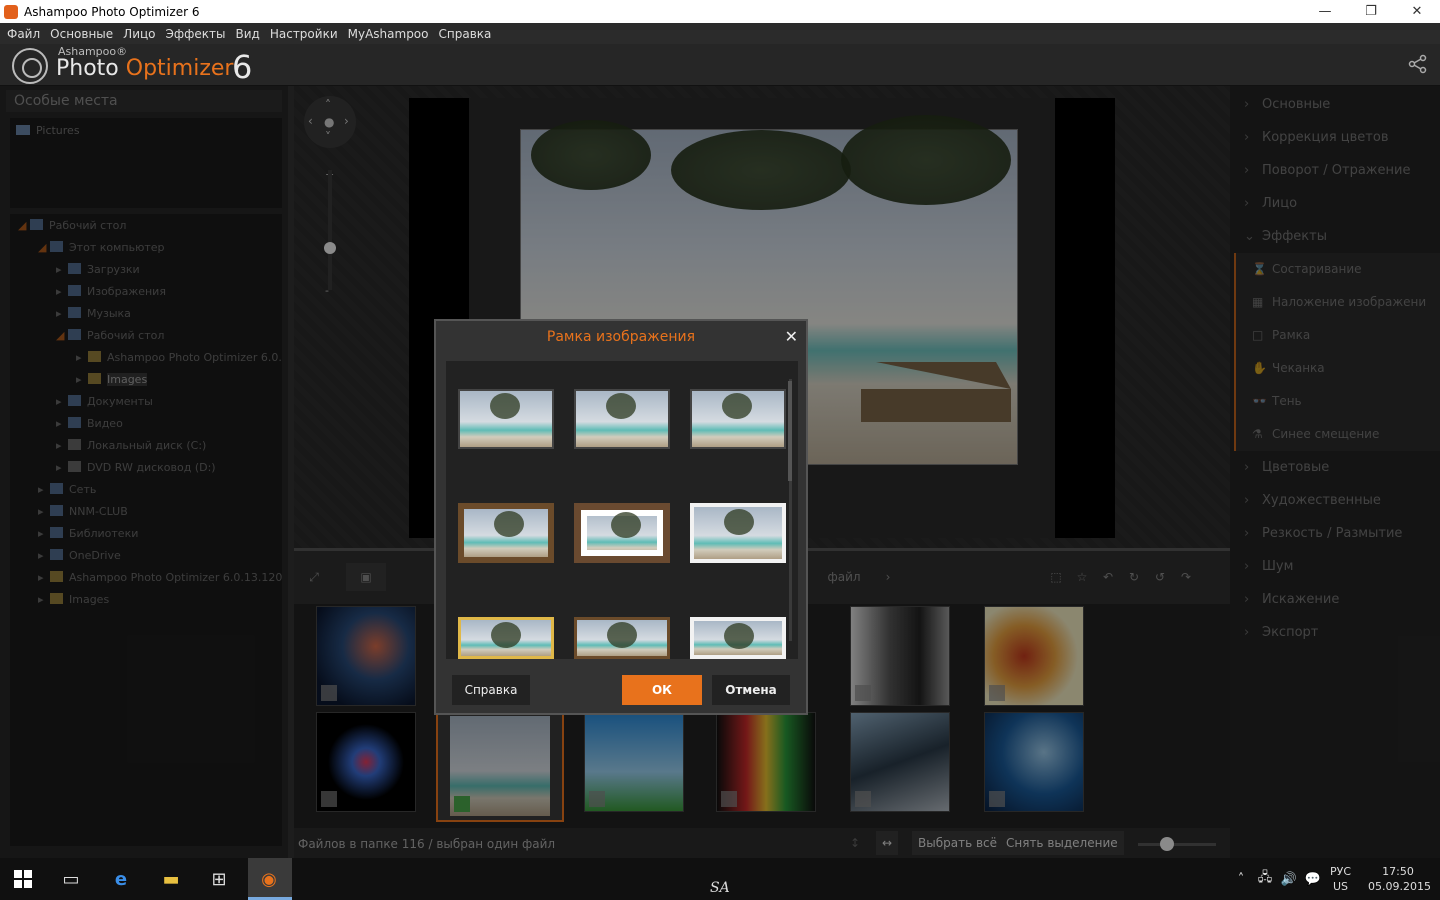 Image resolution: width=1440 pixels, height=900 pixels. I want to click on volume-icon: 🔊, so click(1289, 879).